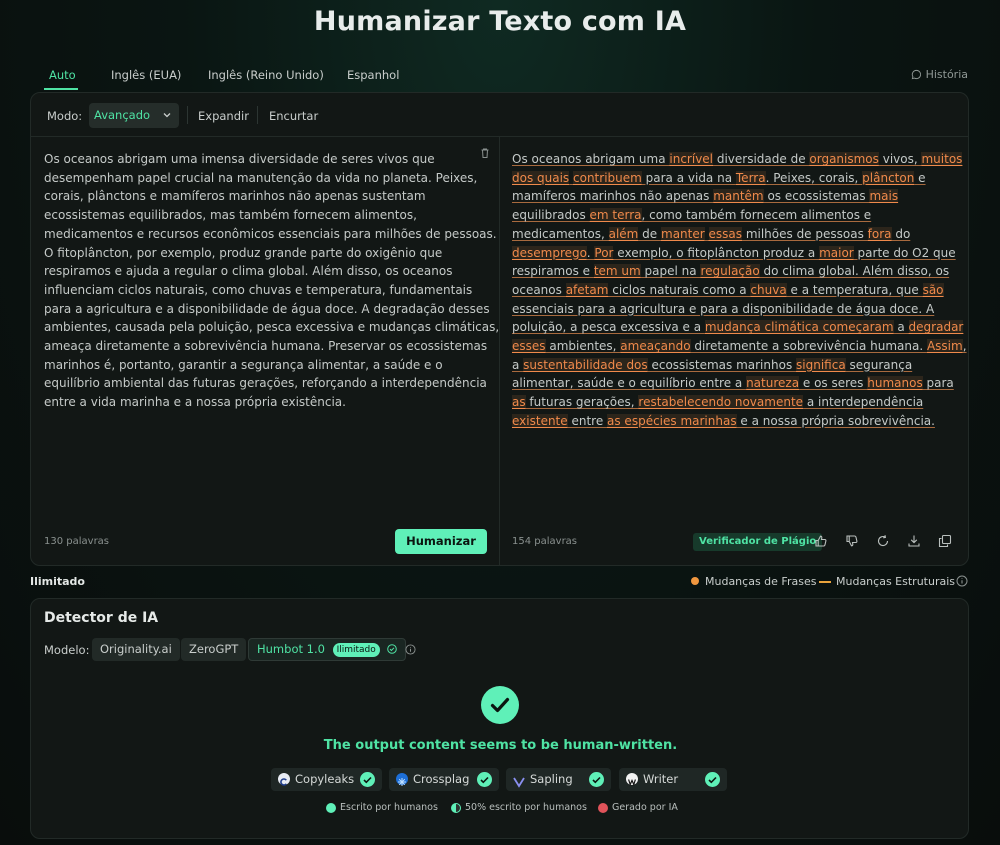 This screenshot has width=1000, height=845. What do you see at coordinates (585, 364) in the screenshot?
I see `phrase-change: sustentabilidade dos` at bounding box center [585, 364].